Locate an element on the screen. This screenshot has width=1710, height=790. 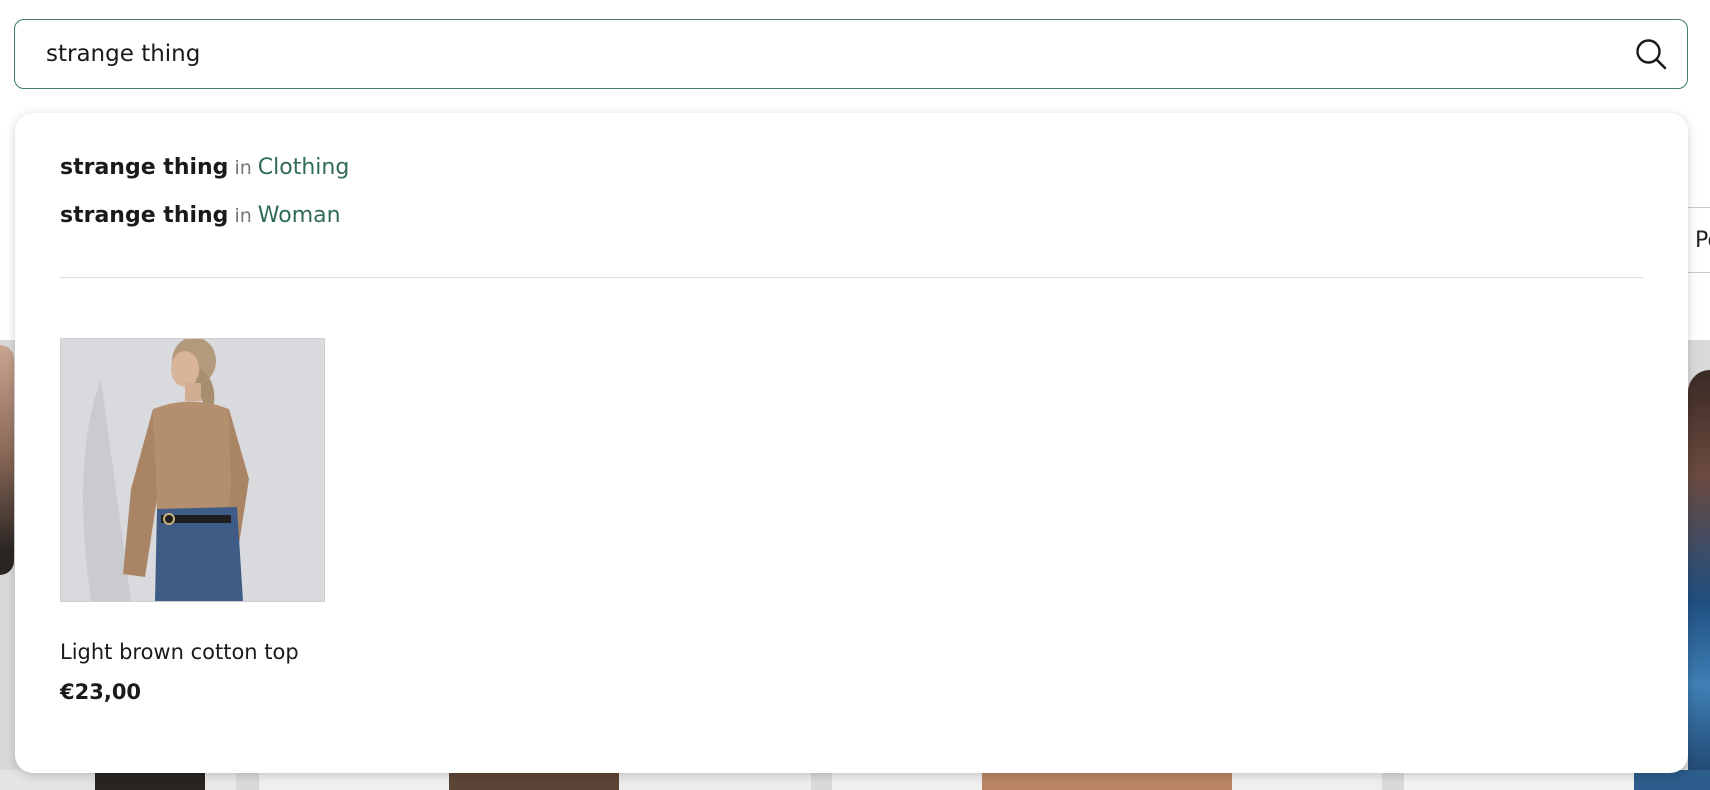
divider is located at coordinates (851, 277).